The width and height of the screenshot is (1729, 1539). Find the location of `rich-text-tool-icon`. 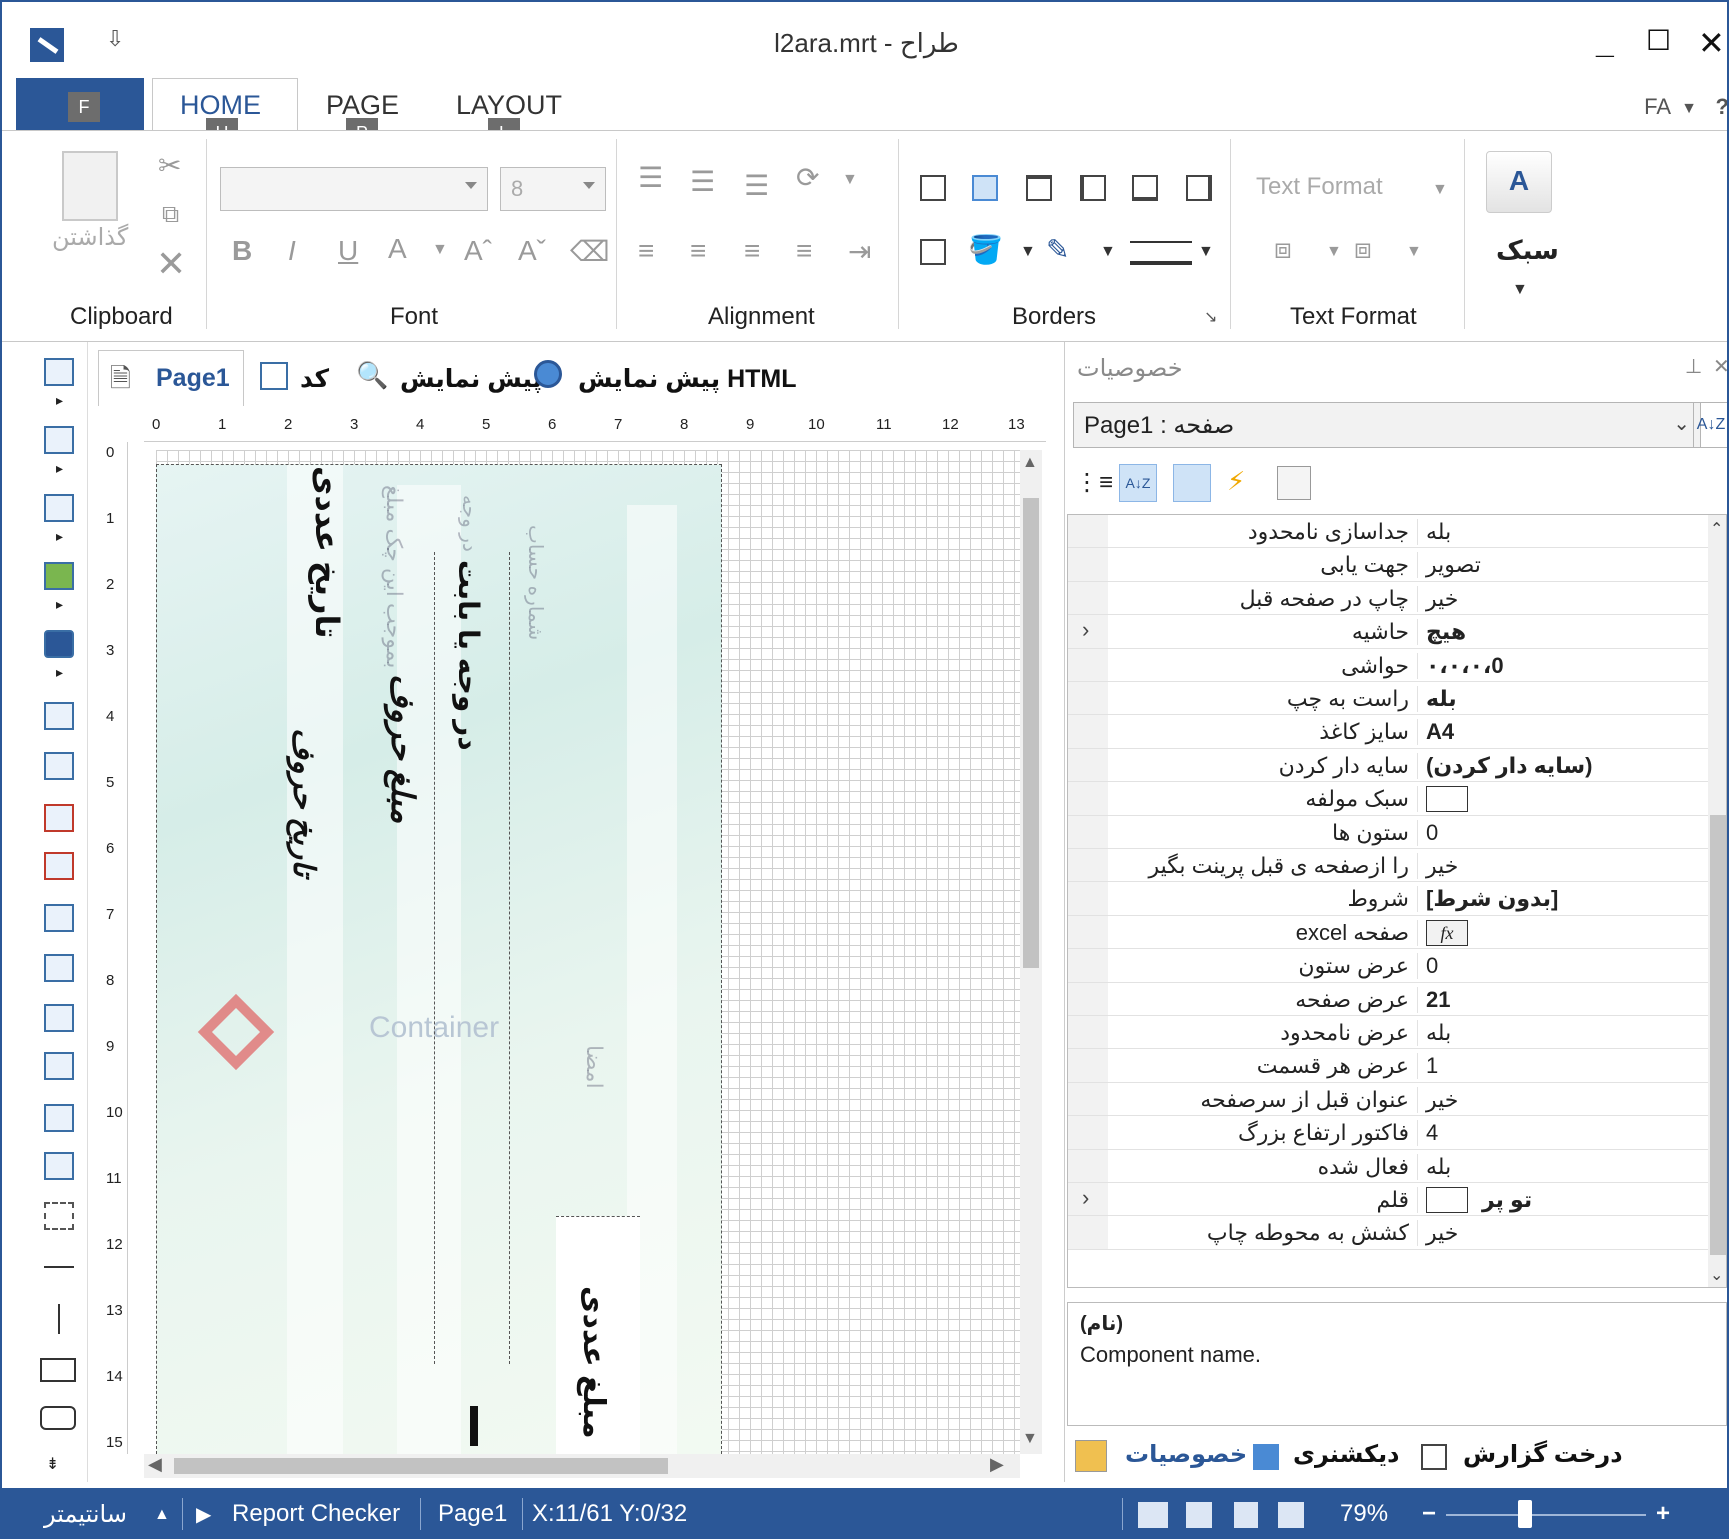

rich-text-tool-icon is located at coordinates (59, 866).